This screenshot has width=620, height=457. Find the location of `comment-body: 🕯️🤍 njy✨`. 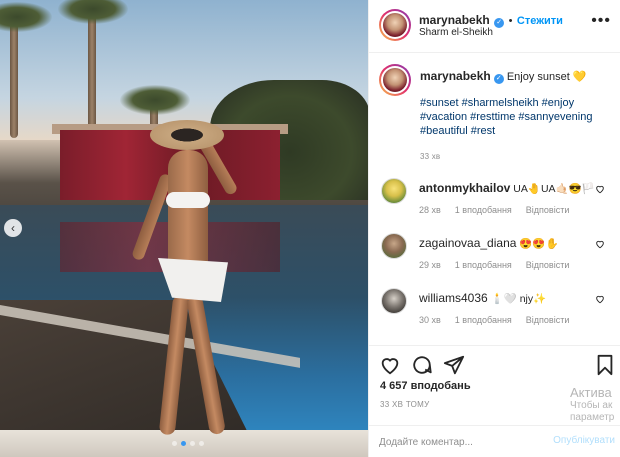

comment-body: 🕯️🤍 njy✨ is located at coordinates (518, 299).